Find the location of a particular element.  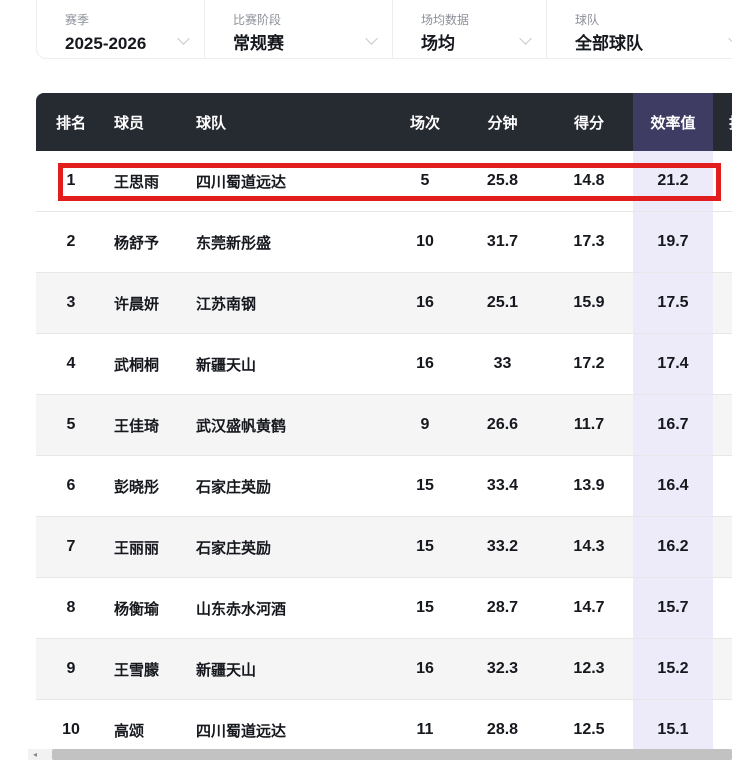

team-cell: 东莞新彤盛 is located at coordinates (288, 242).